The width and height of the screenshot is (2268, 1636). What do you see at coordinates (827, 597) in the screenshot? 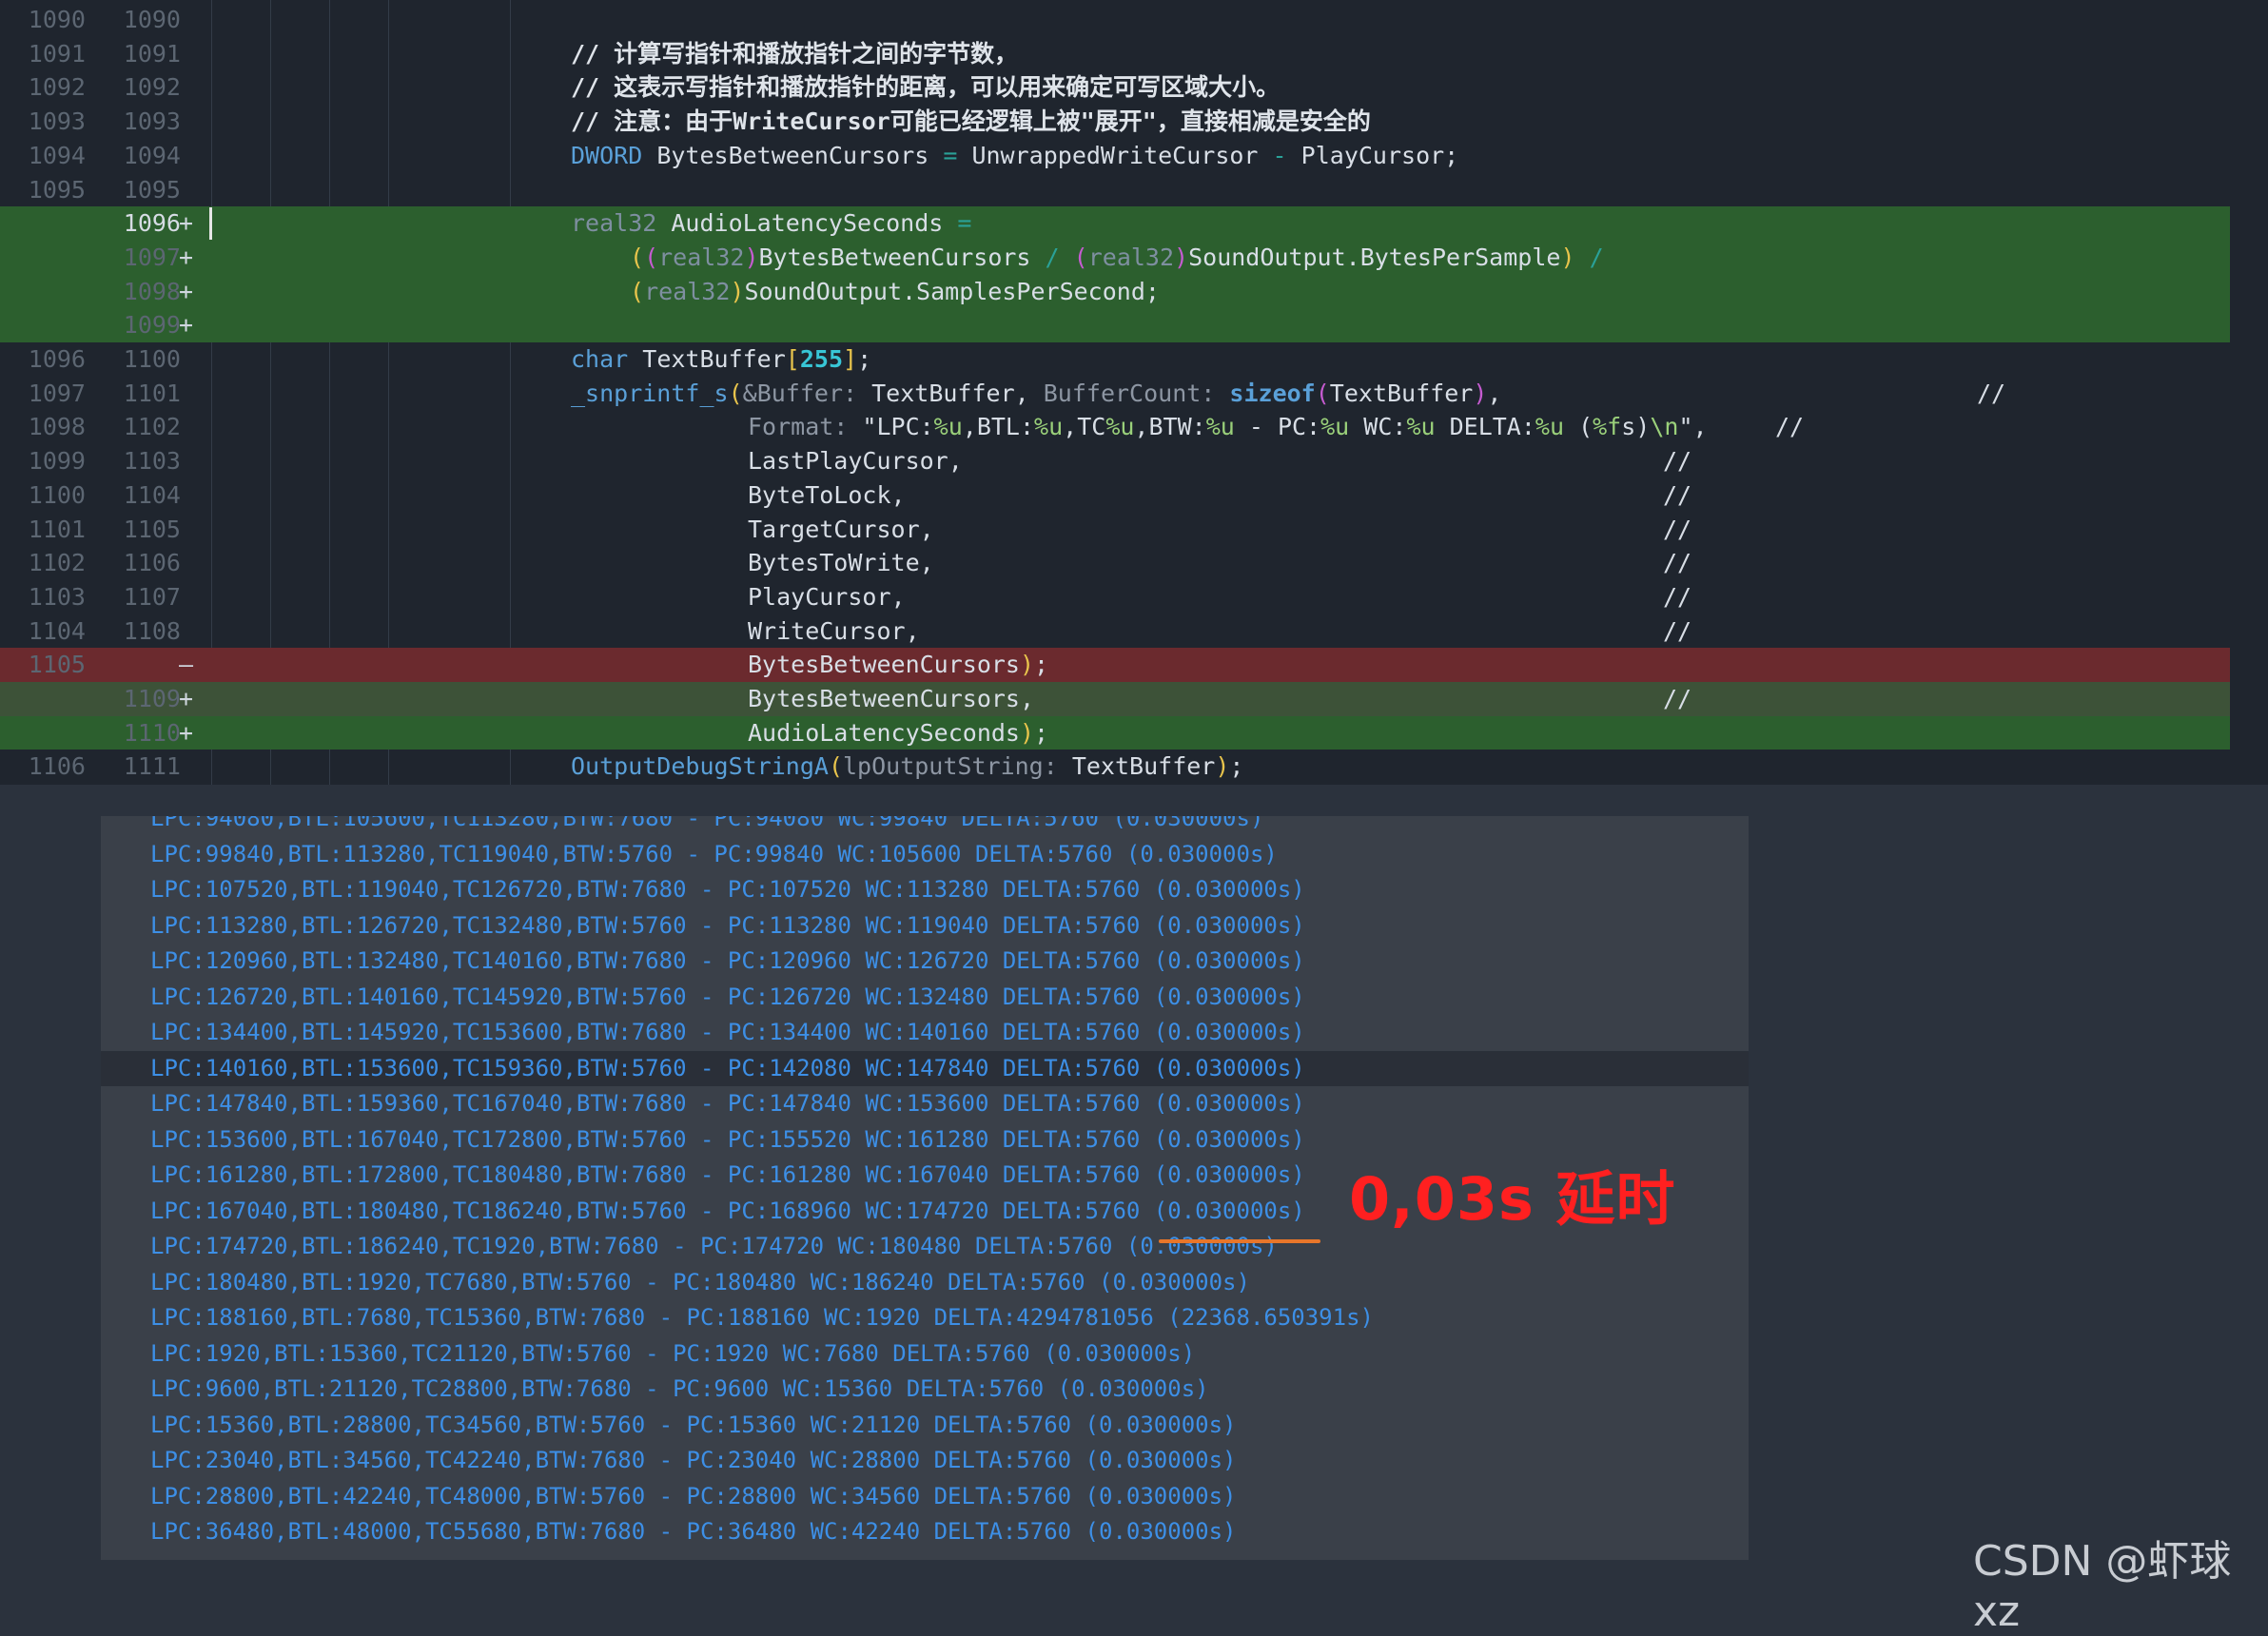
I see `code-token: PlayCursor,` at bounding box center [827, 597].